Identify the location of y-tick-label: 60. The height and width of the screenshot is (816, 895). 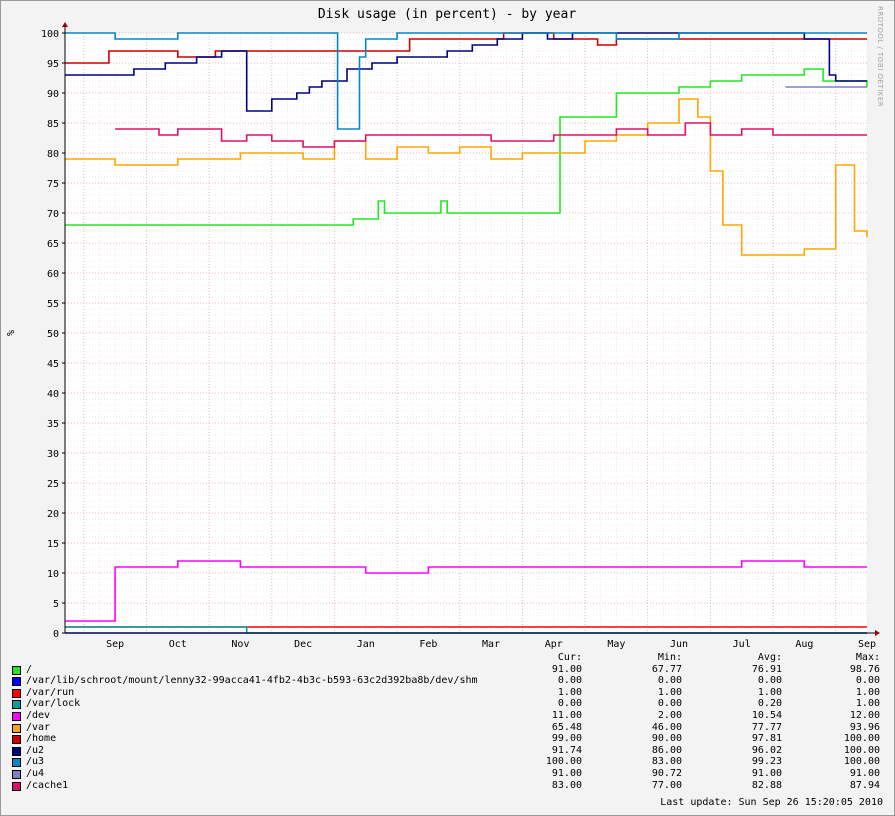
(53, 274).